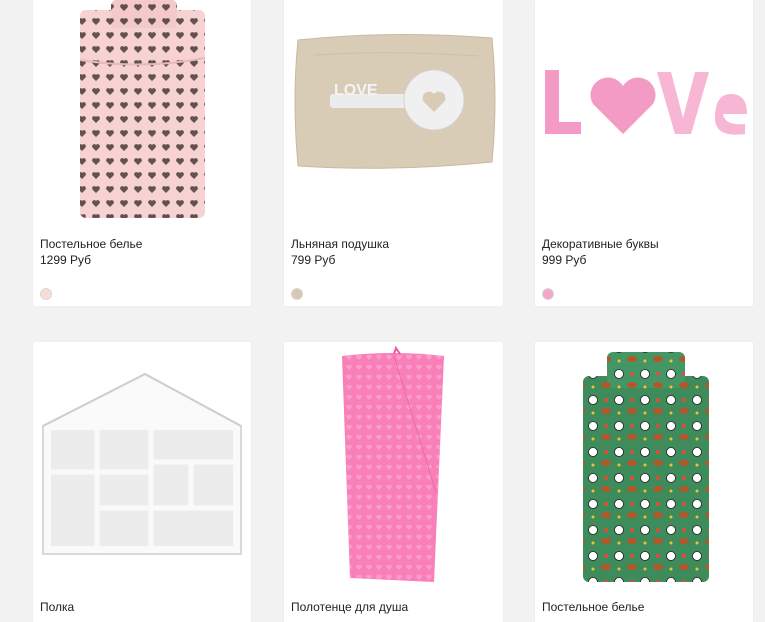 This screenshot has width=765, height=622. I want to click on product-card-pink-towel: Полотенце для душа, so click(393, 482).